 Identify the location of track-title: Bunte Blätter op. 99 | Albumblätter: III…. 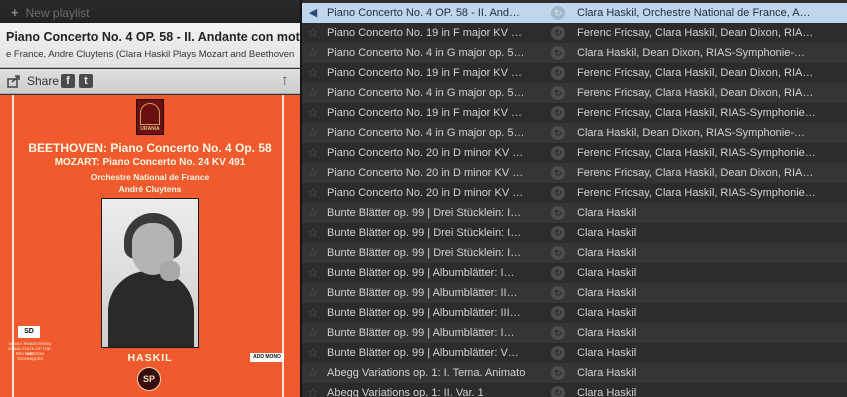
(424, 313).